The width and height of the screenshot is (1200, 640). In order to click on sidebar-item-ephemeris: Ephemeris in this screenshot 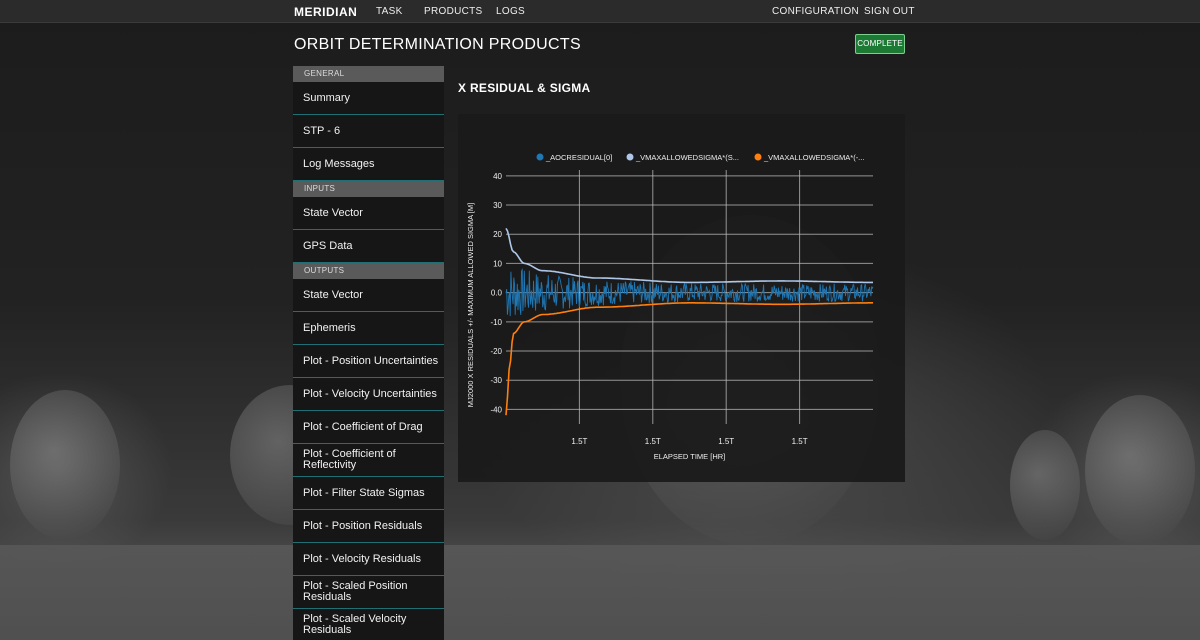, I will do `click(368, 328)`.